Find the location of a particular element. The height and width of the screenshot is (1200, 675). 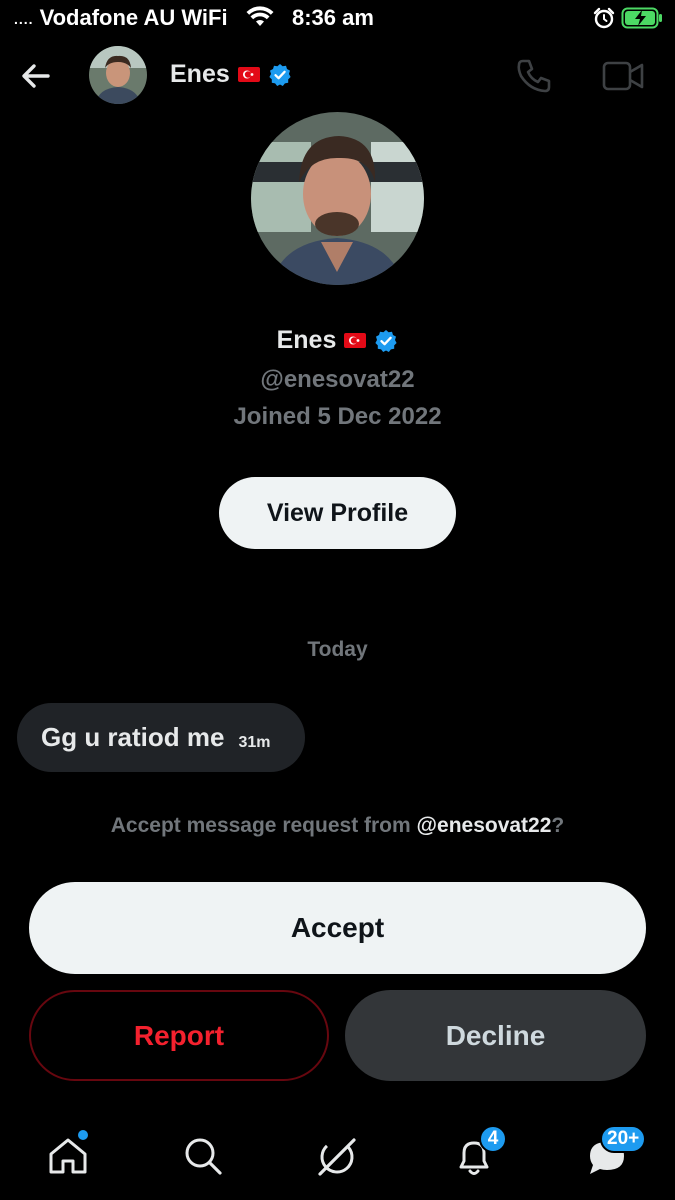

search-icon is located at coordinates (203, 1156).